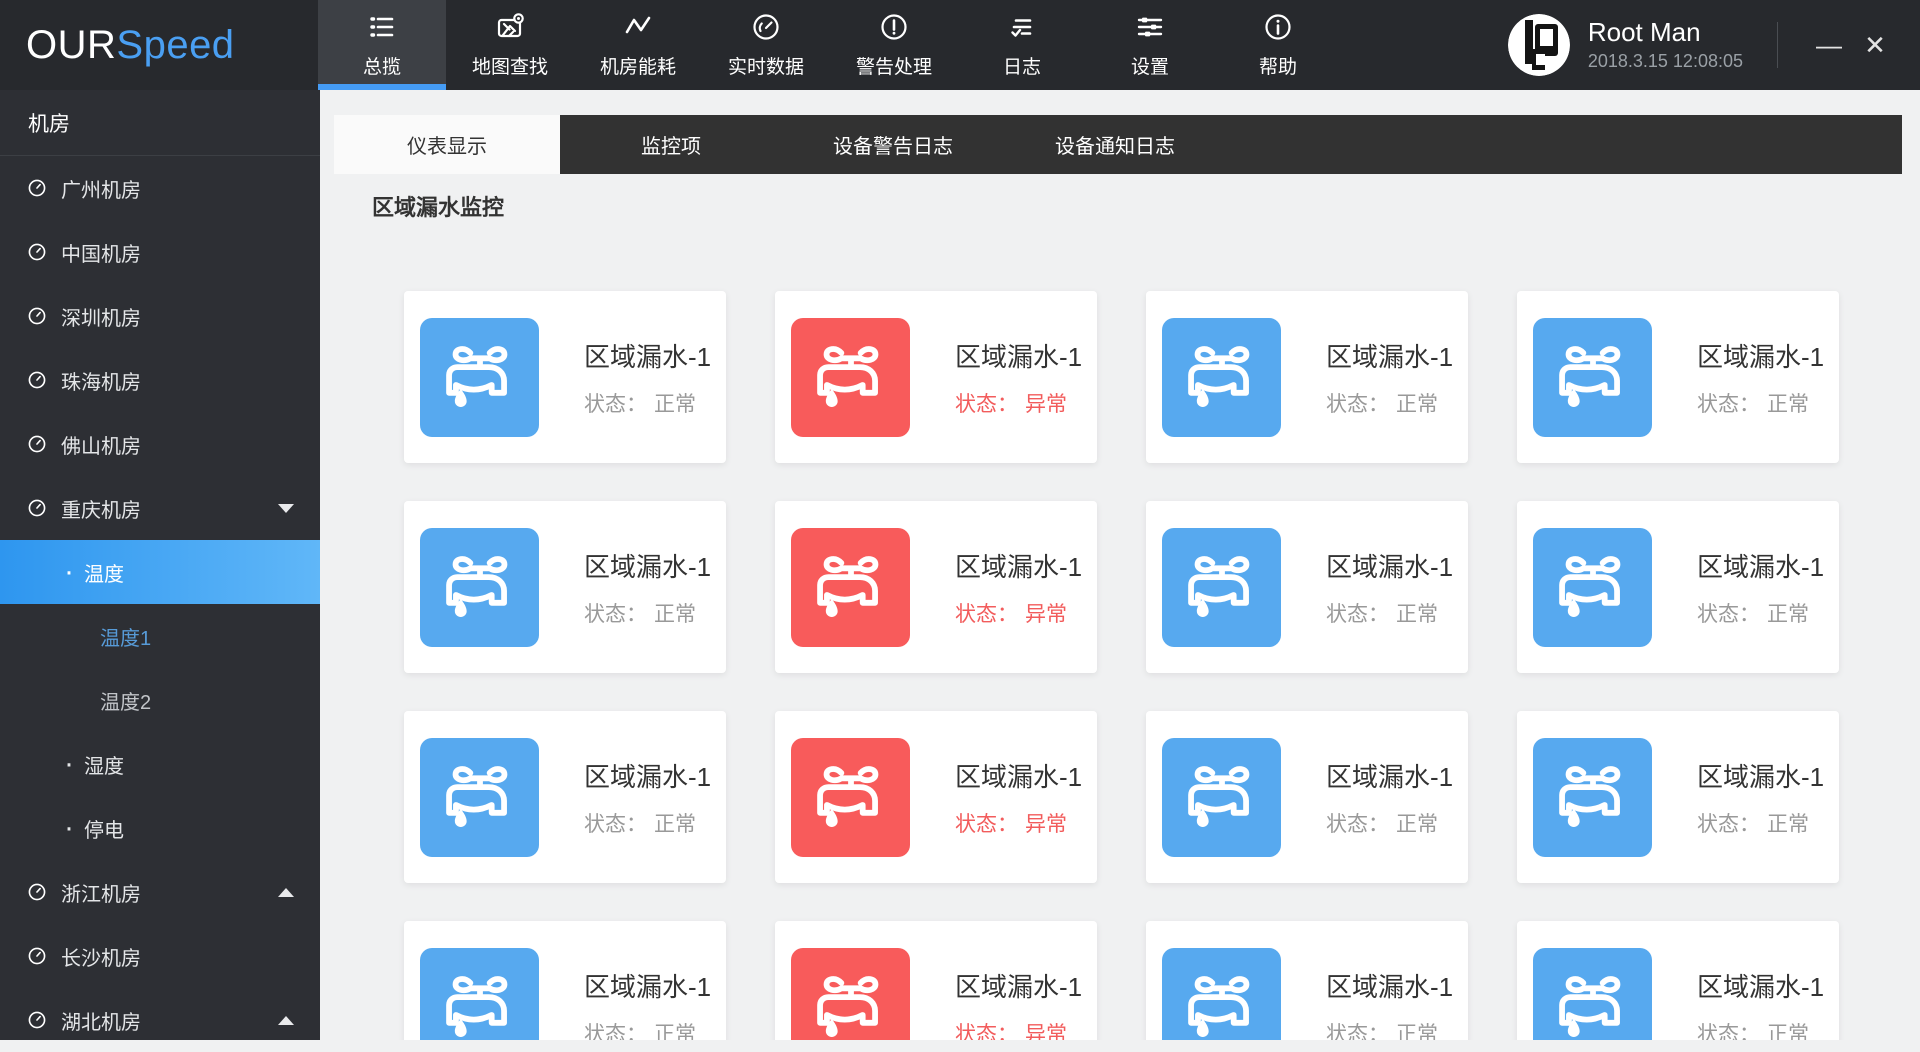  What do you see at coordinates (160, 444) in the screenshot?
I see `sidebar-item-foshan: 佛山机房` at bounding box center [160, 444].